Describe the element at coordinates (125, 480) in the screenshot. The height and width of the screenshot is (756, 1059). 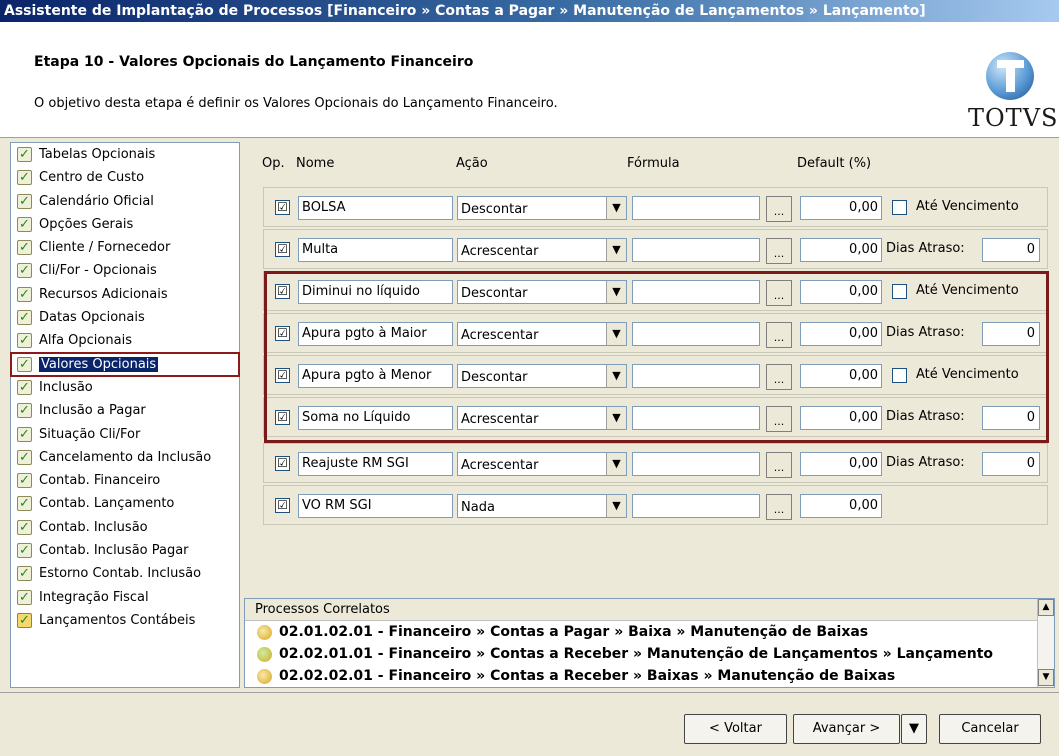
I see `sidebar-item: ✓ Contab. Financeiro` at that location.